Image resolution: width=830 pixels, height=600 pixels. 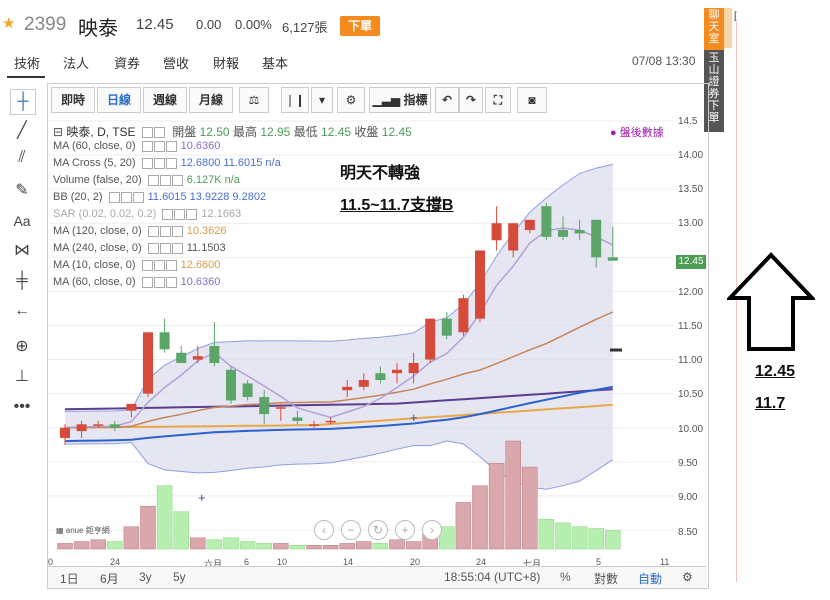 I want to click on annotation-text: 11.5~11.7支撐B, so click(x=397, y=205).